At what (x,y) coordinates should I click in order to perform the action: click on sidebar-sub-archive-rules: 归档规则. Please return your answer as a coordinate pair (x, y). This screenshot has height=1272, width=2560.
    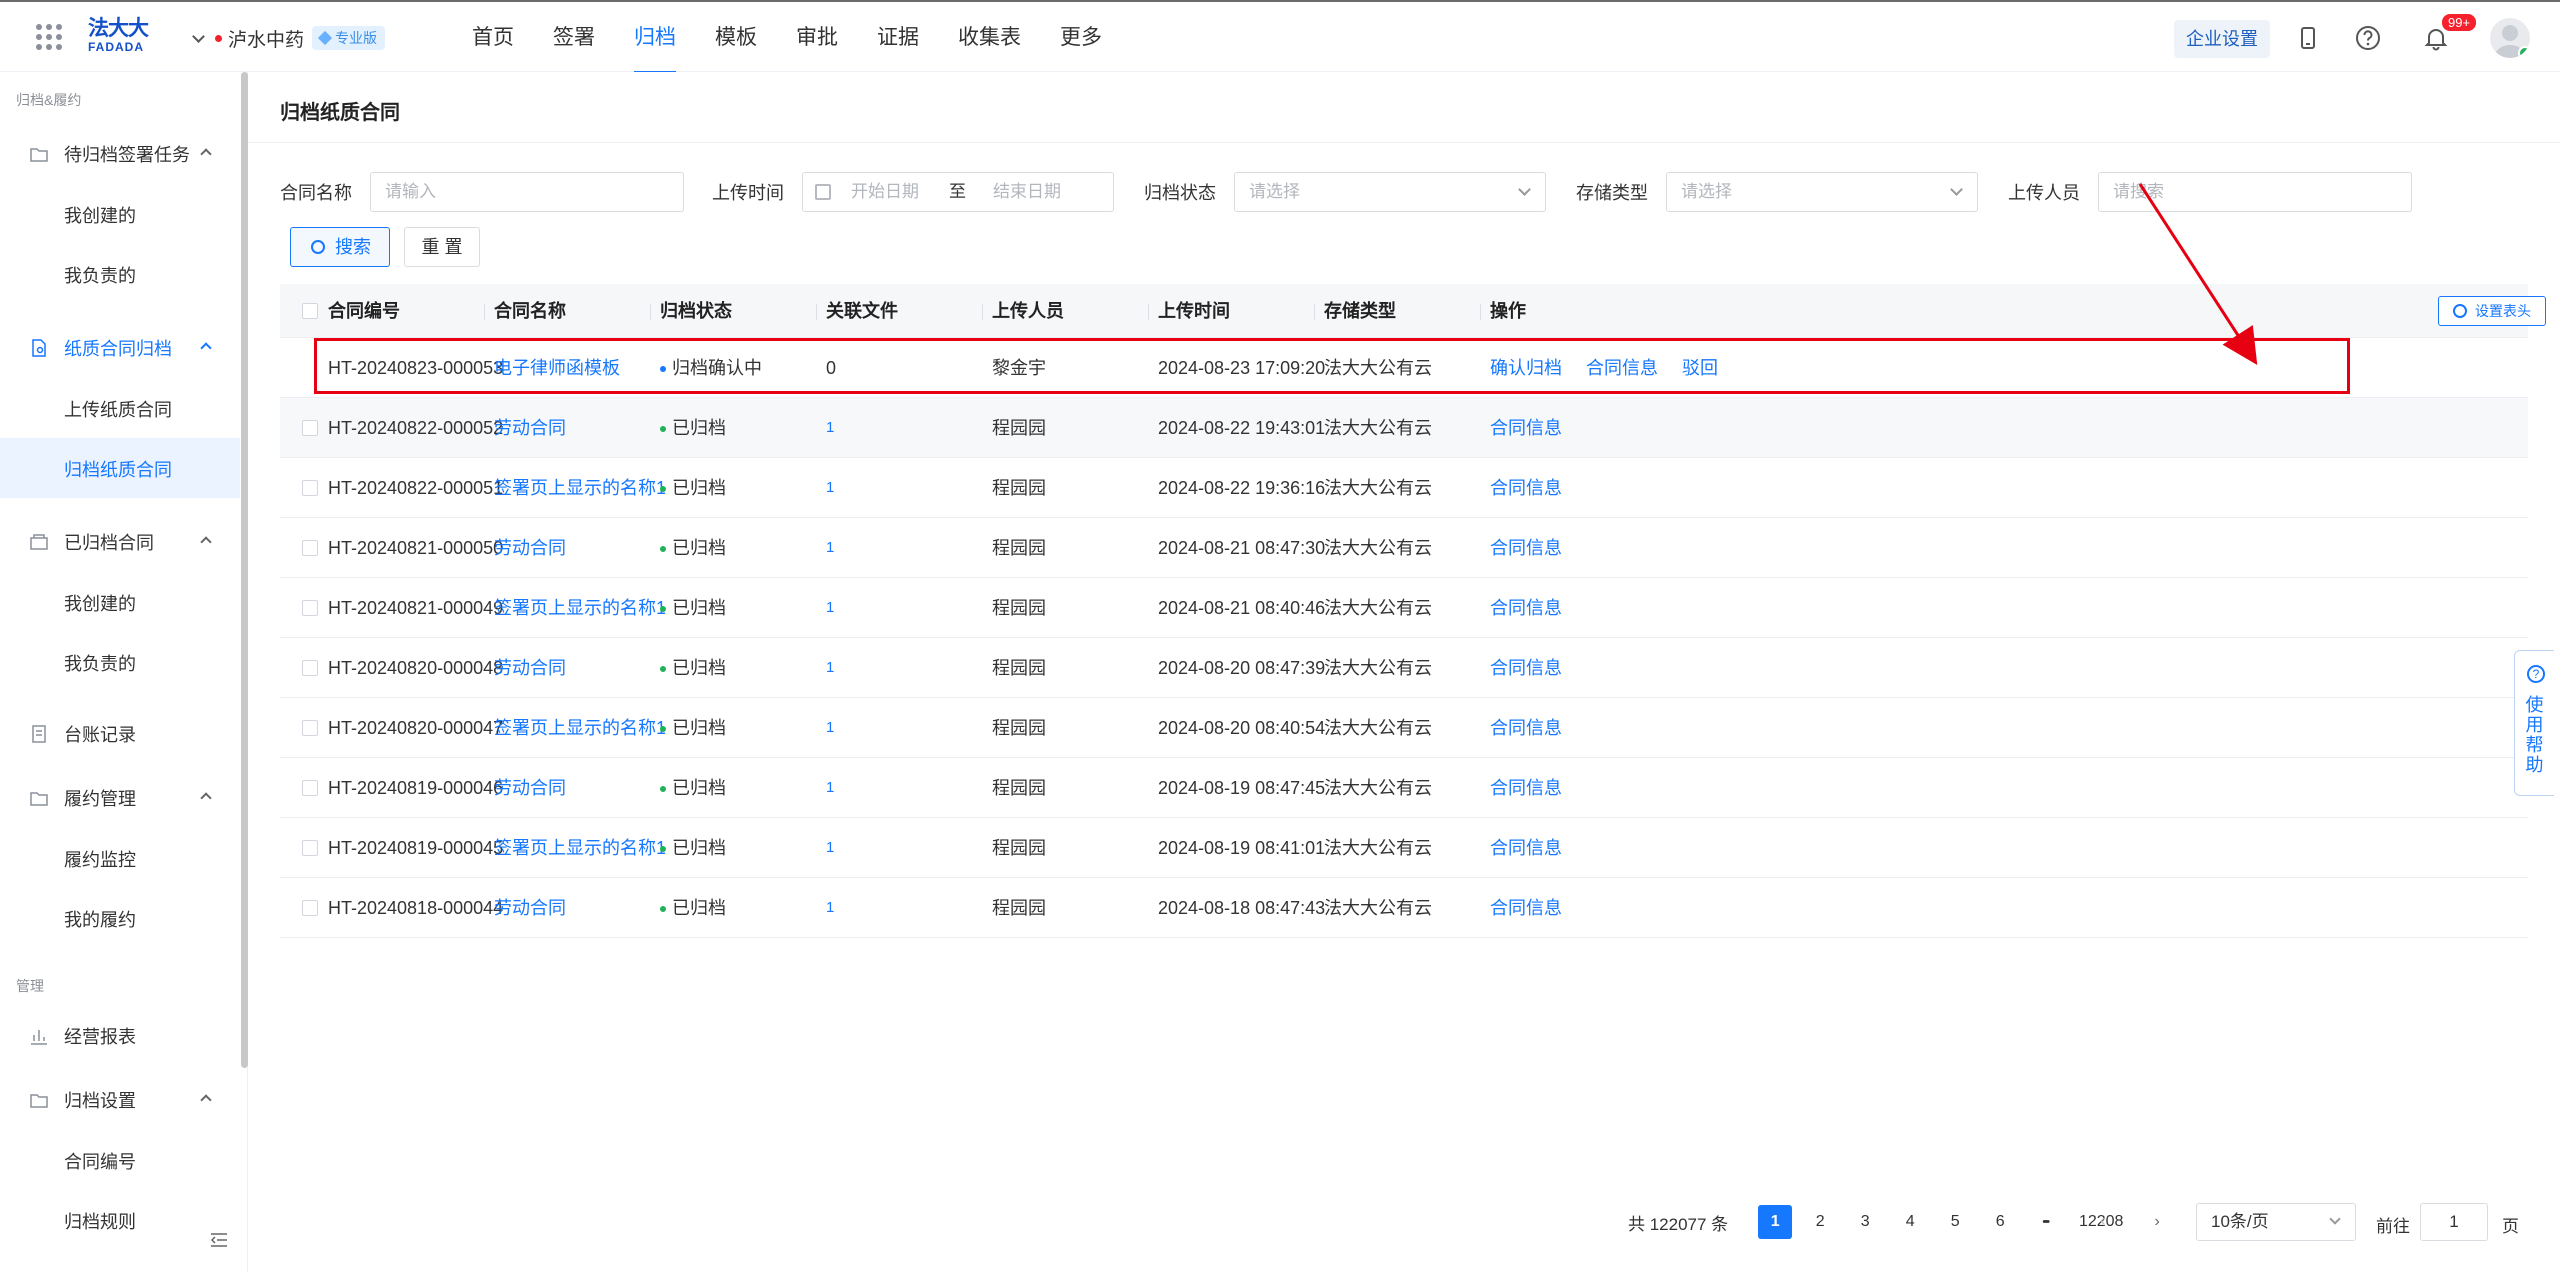
    Looking at the image, I should click on (120, 1220).